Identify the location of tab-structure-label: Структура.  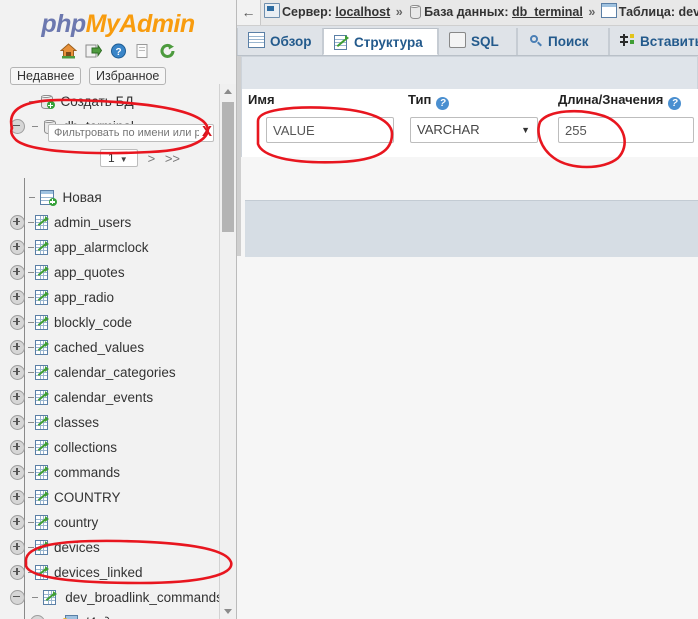
(388, 42).